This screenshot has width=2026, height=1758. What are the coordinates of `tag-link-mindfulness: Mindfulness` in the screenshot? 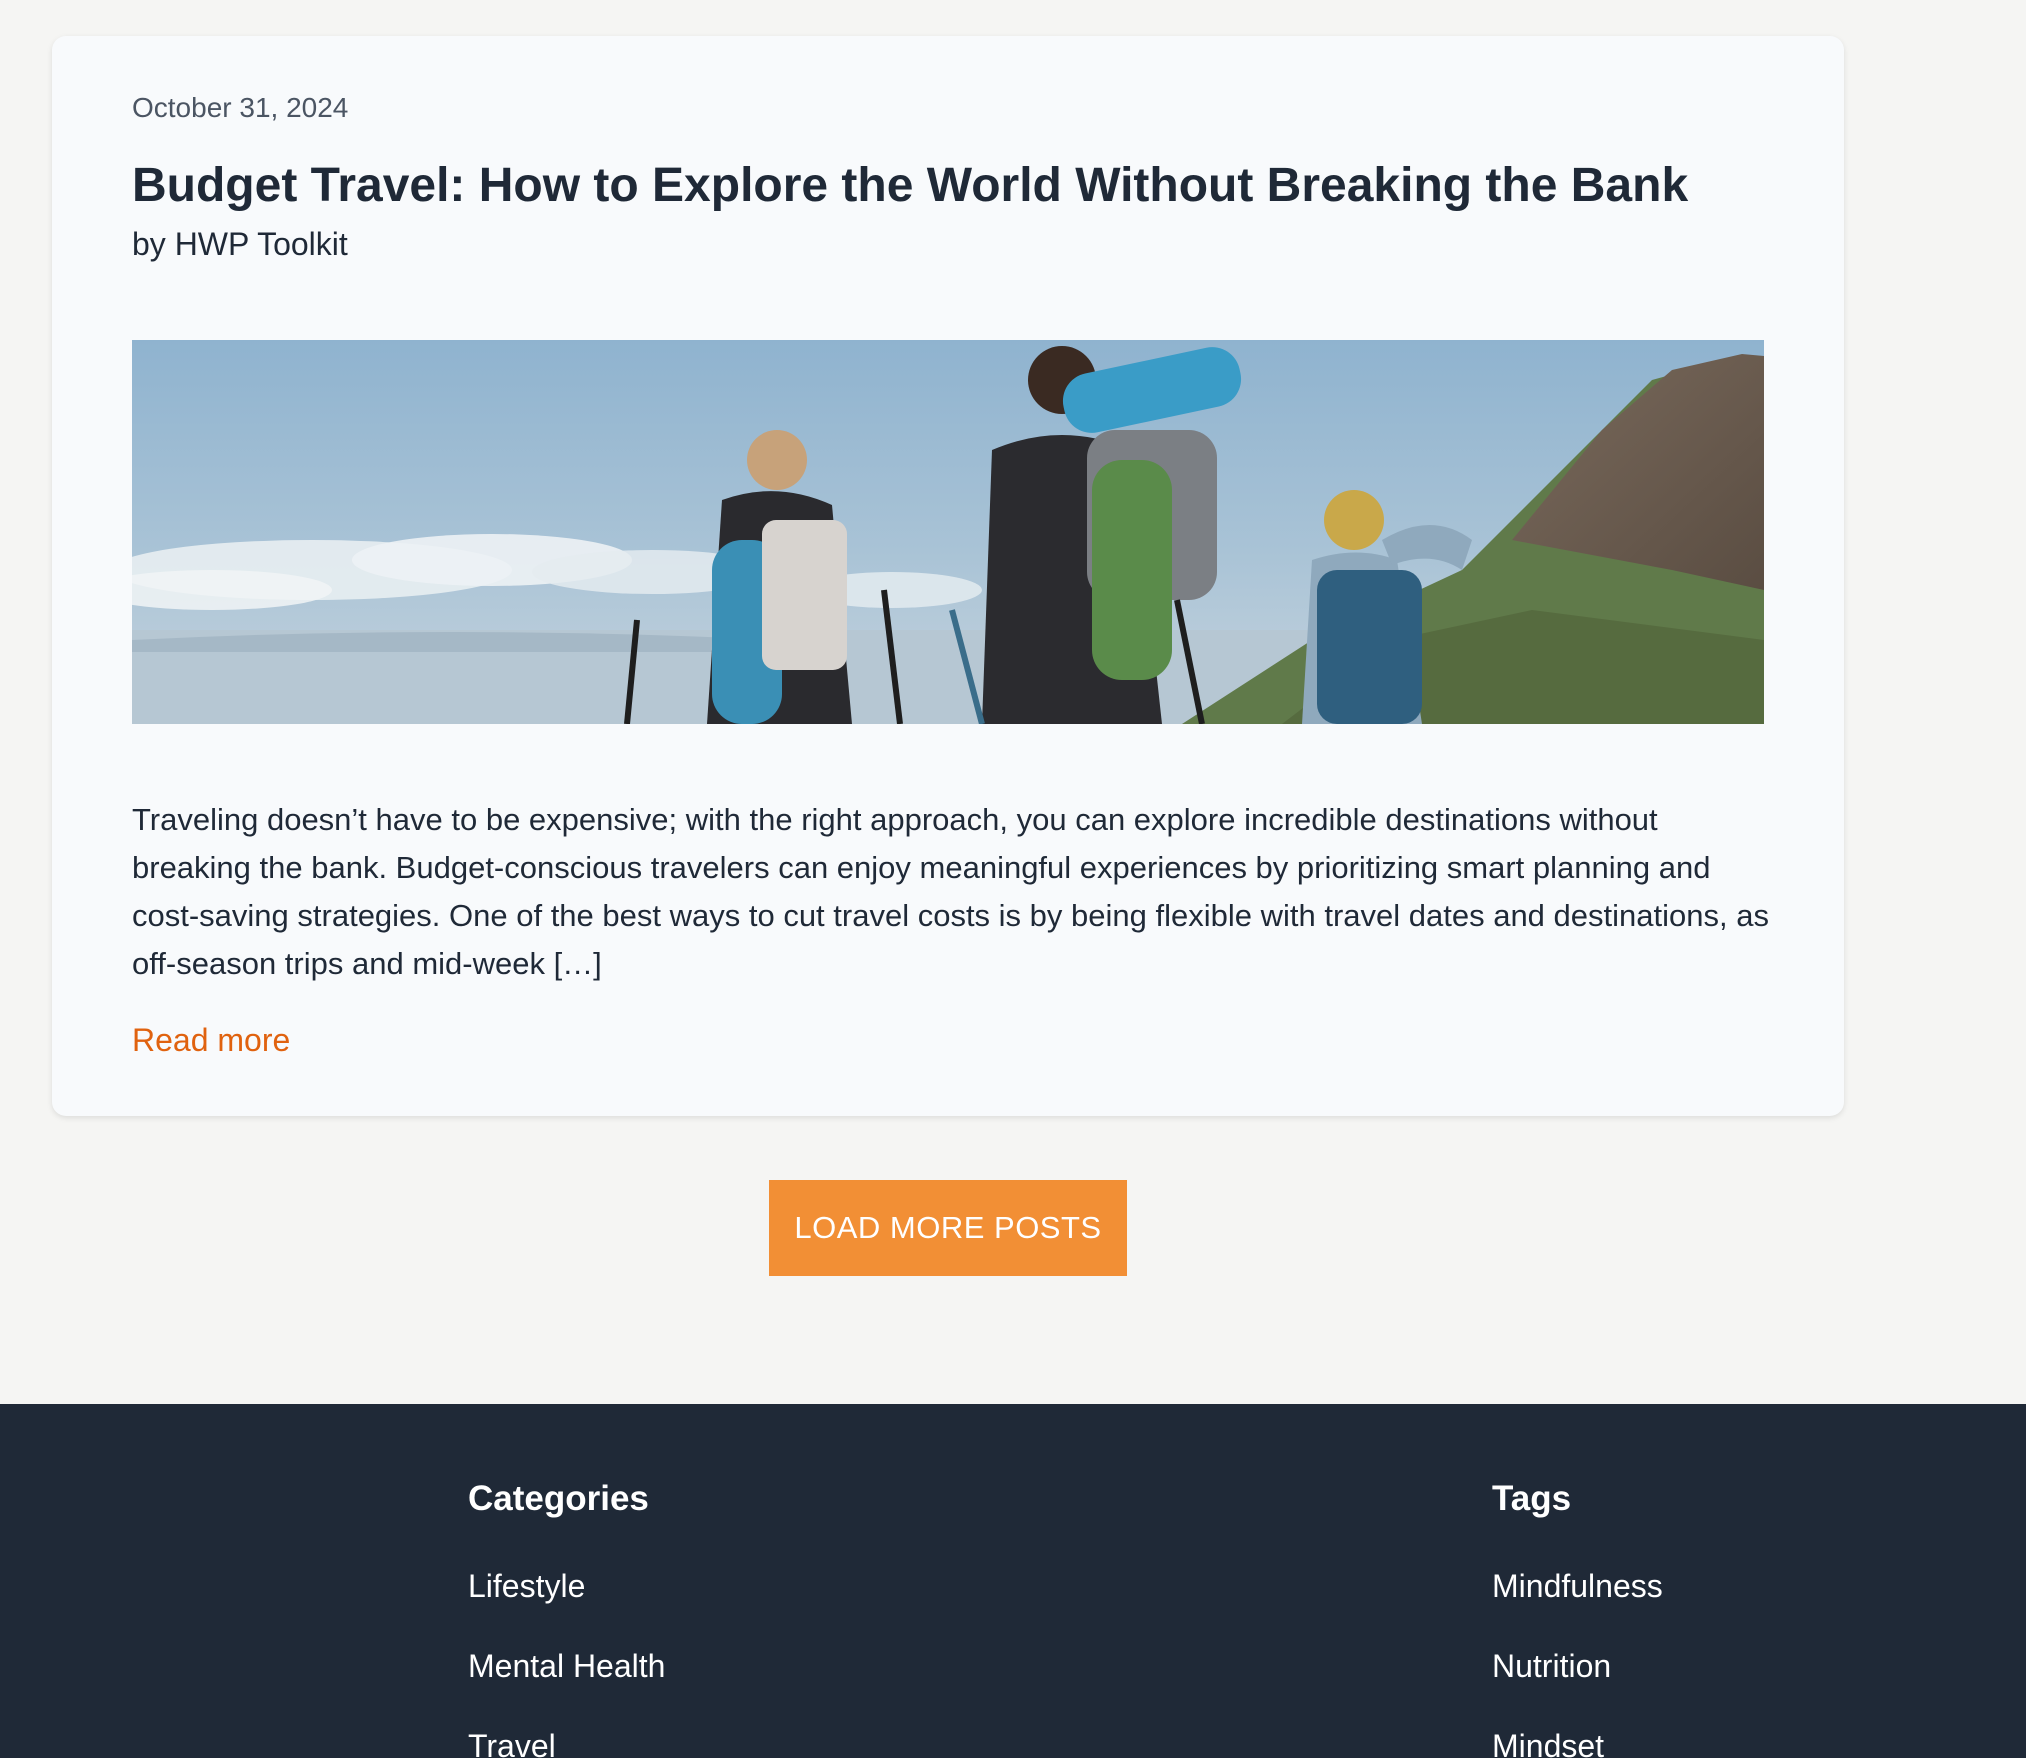 It's located at (1577, 1586).